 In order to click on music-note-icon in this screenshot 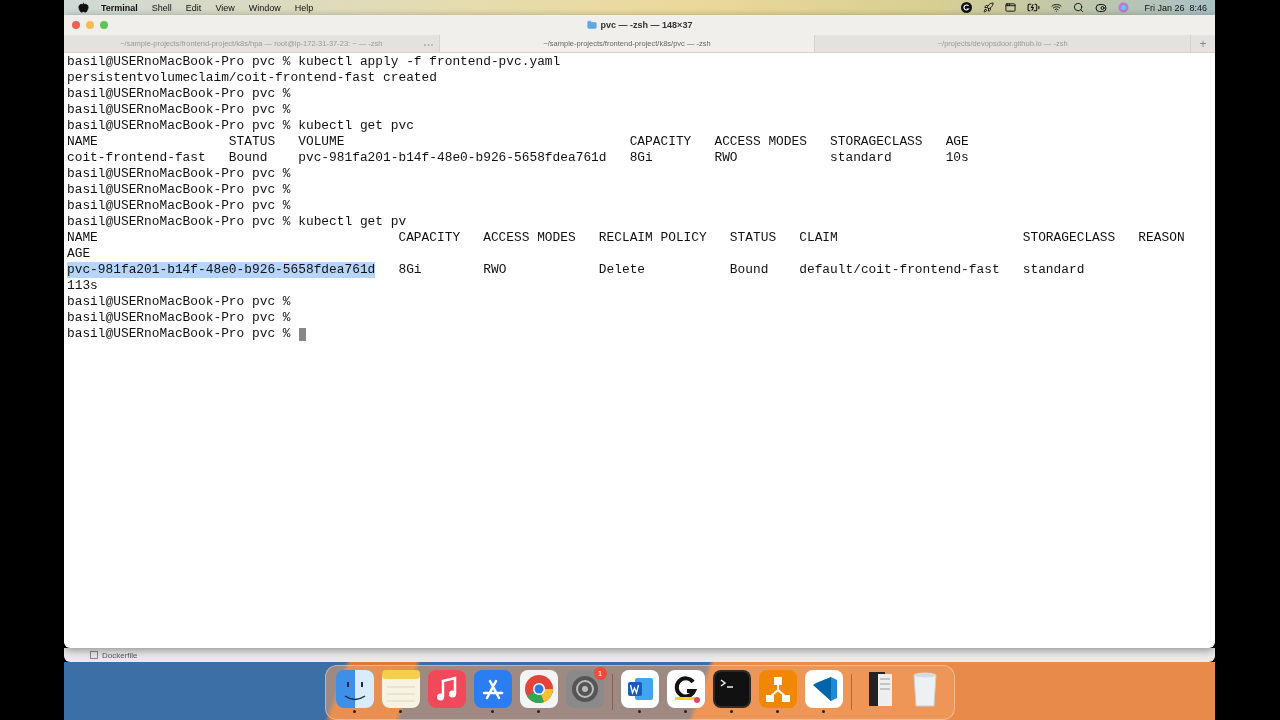, I will do `click(446, 689)`.